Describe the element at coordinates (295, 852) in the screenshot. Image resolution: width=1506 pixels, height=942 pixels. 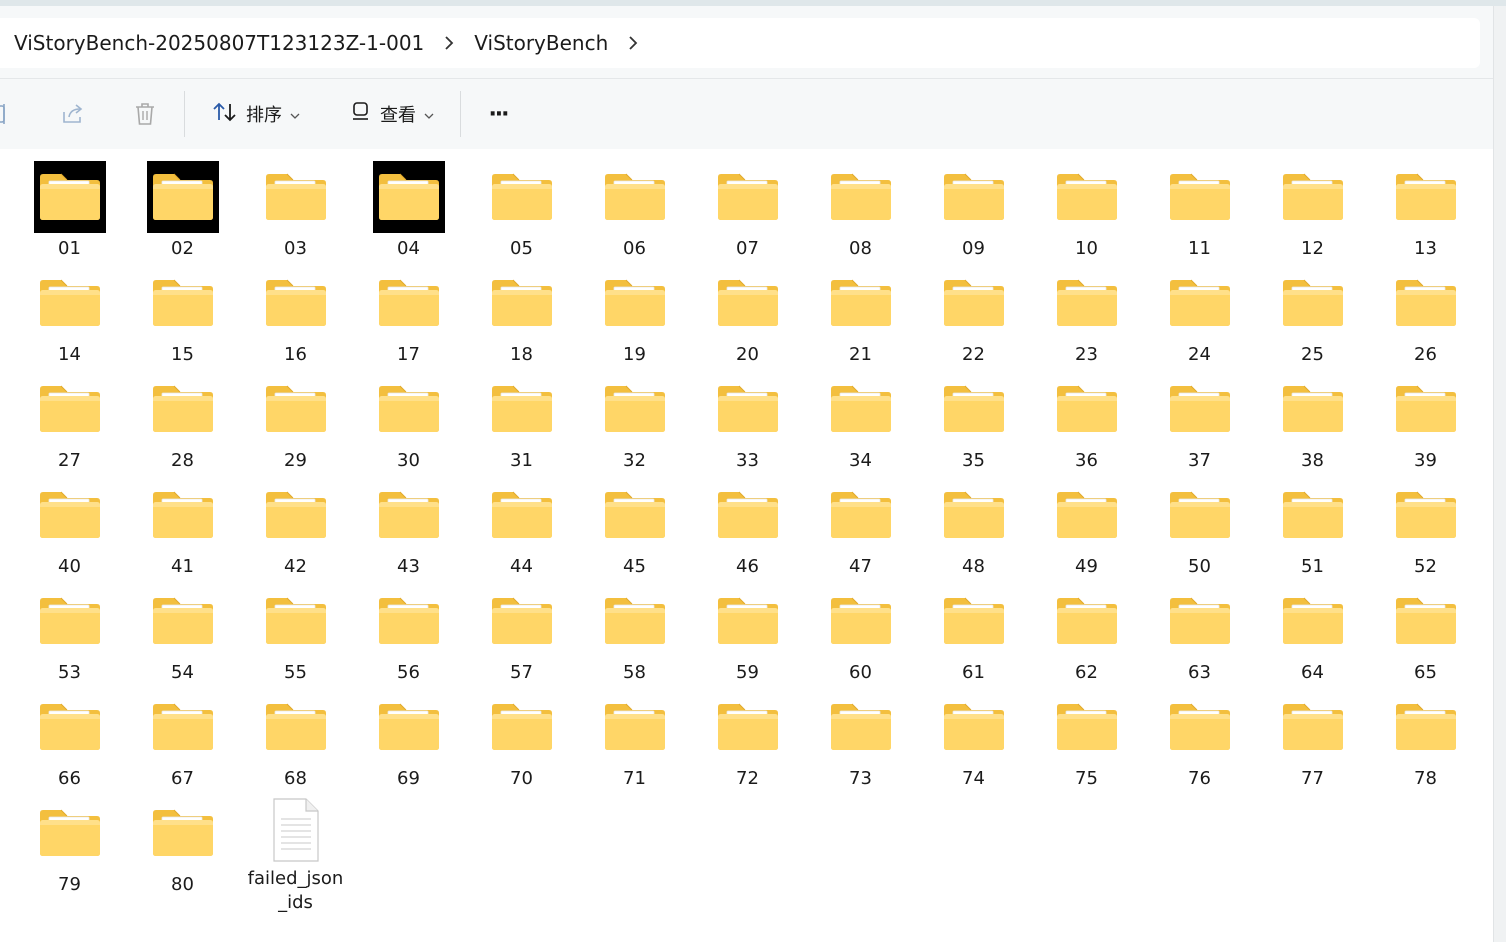
I see `file-item: failed_json_ids` at that location.